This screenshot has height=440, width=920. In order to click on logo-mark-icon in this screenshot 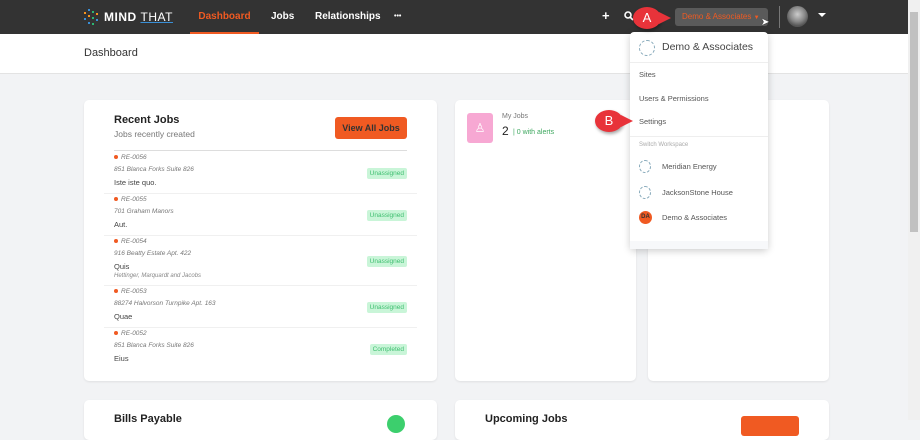, I will do `click(92, 17)`.